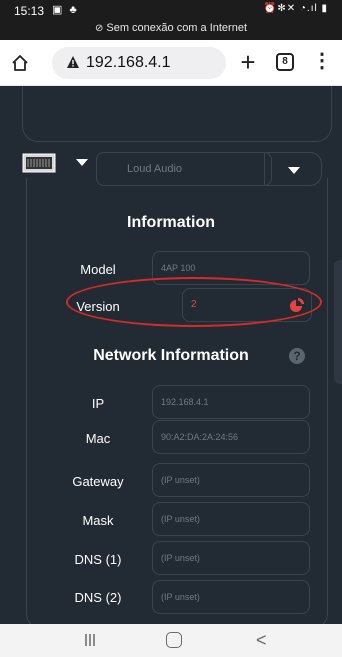 The height and width of the screenshot is (657, 342). Describe the element at coordinates (128, 62) in the screenshot. I see `url-text: 192.168.4.1` at that location.